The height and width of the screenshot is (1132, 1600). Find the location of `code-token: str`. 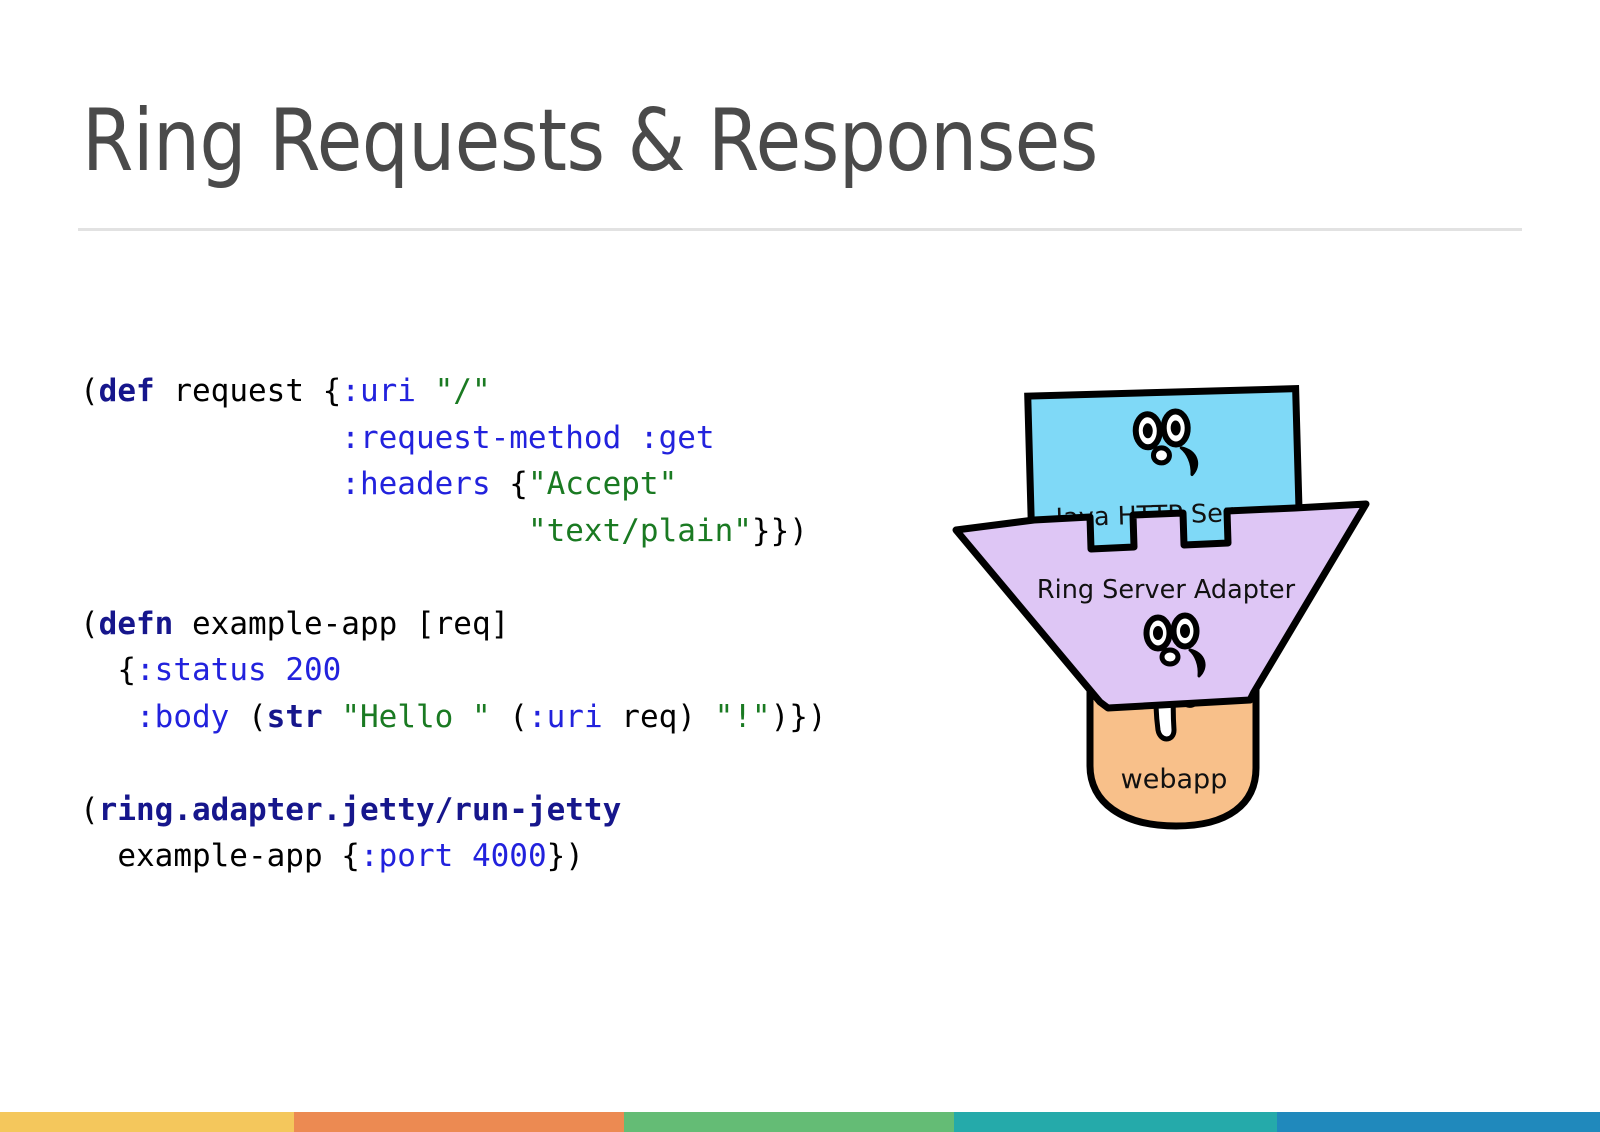

code-token: str is located at coordinates (294, 716).